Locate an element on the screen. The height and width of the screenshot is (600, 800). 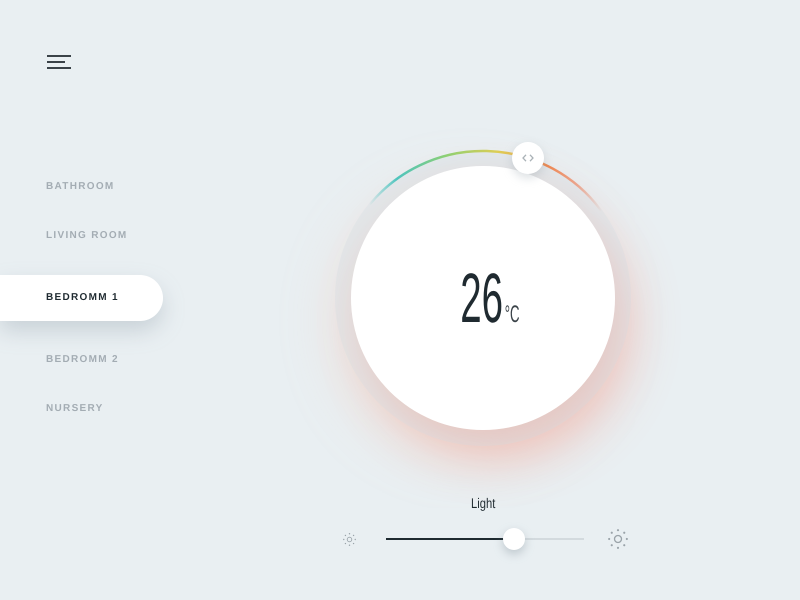
room-menu-item: BATHROOM is located at coordinates (80, 186).